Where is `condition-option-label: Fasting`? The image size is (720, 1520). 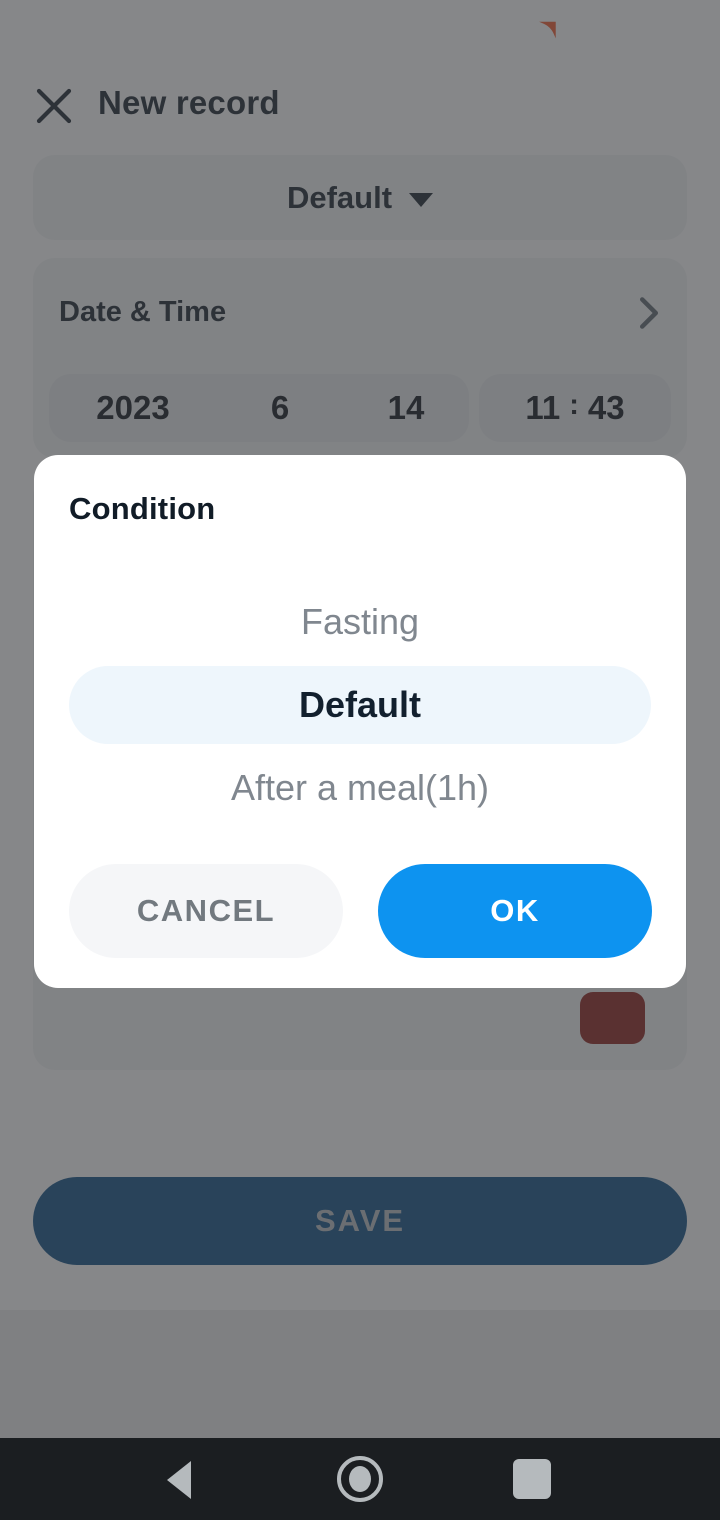 condition-option-label: Fasting is located at coordinates (360, 621).